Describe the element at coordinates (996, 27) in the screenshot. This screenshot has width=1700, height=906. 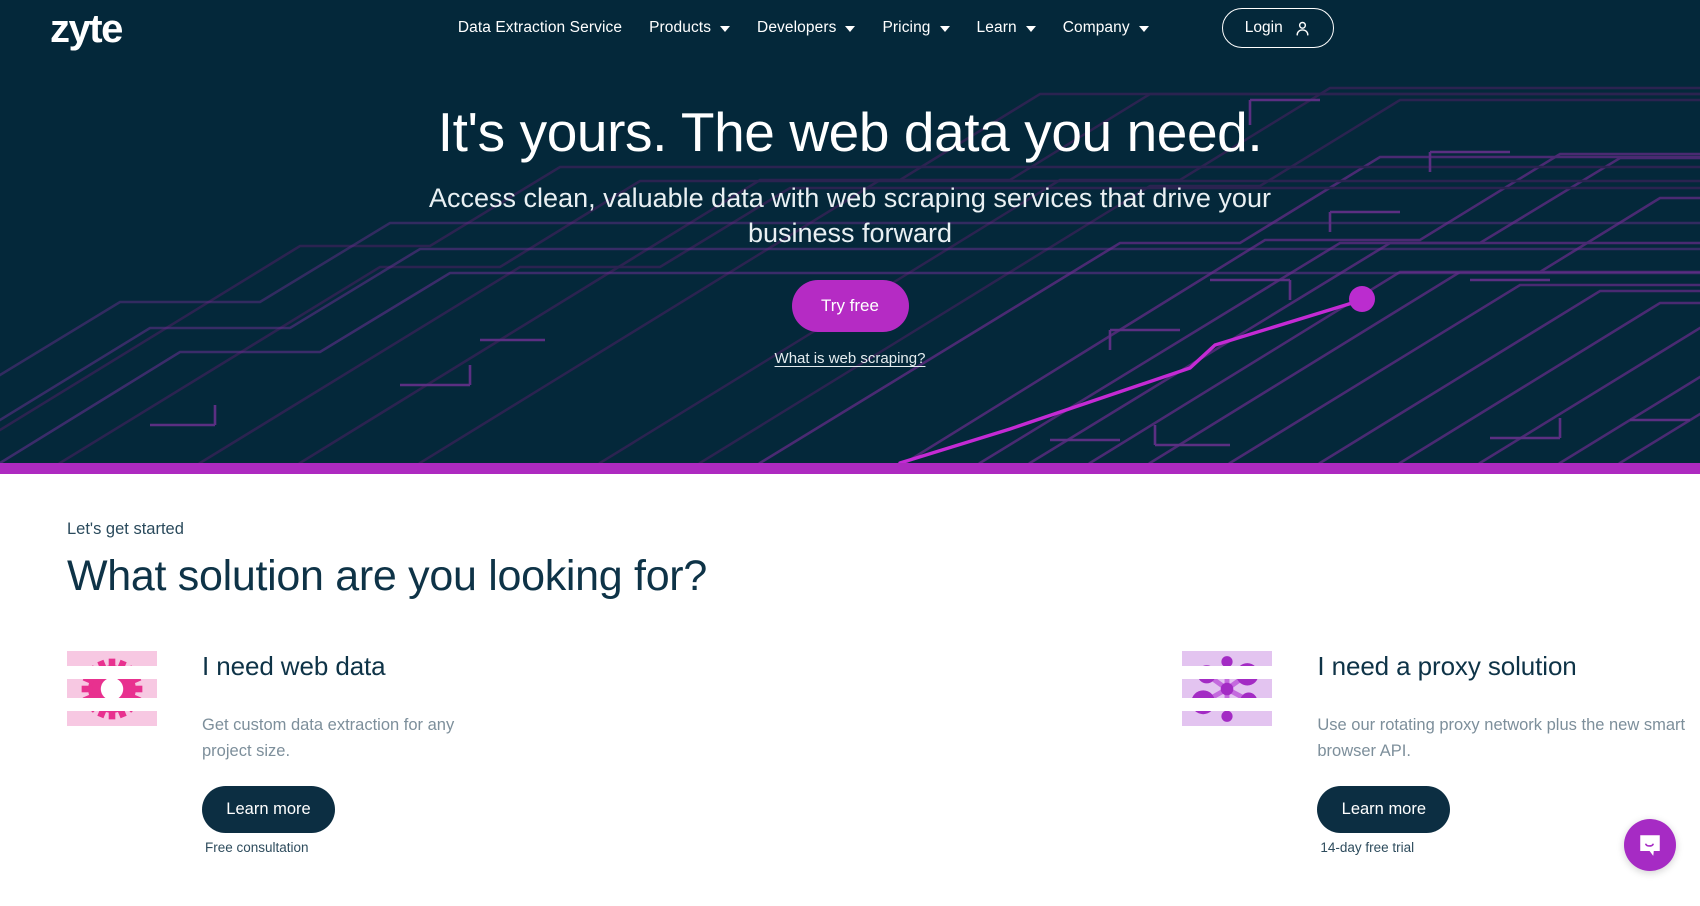
I see `nav-label: Learn` at that location.